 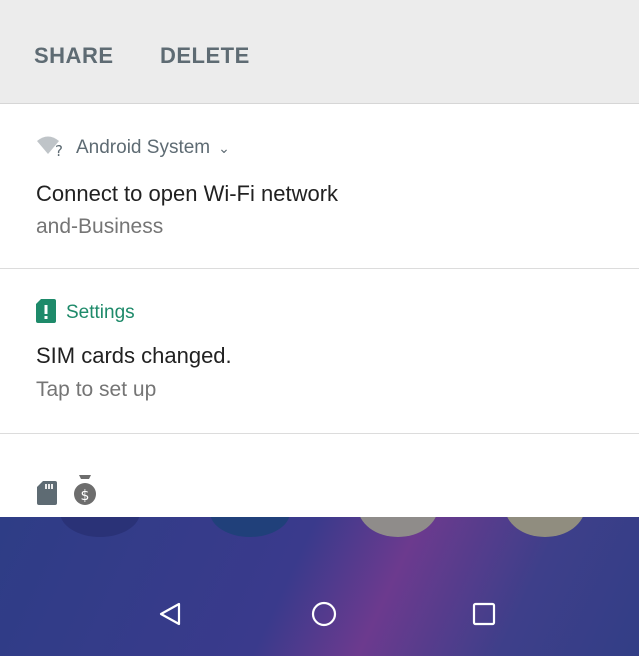 What do you see at coordinates (134, 355) in the screenshot?
I see `notification-title: SIM cards changed.` at bounding box center [134, 355].